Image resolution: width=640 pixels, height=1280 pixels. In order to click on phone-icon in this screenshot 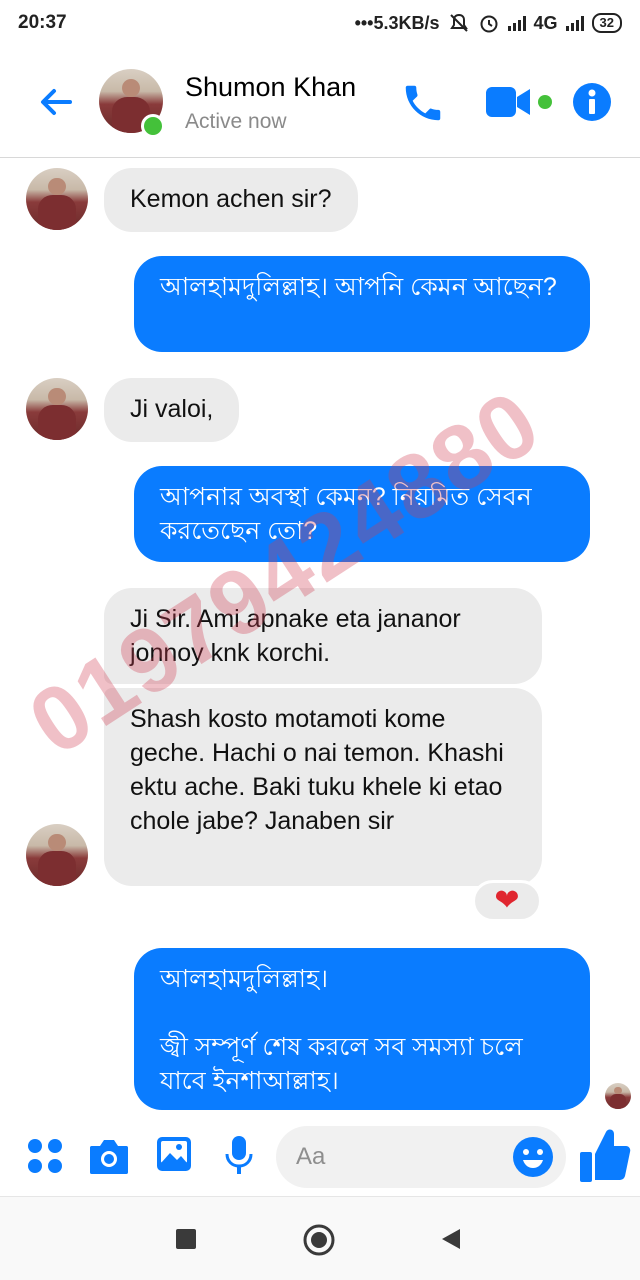, I will do `click(423, 103)`.